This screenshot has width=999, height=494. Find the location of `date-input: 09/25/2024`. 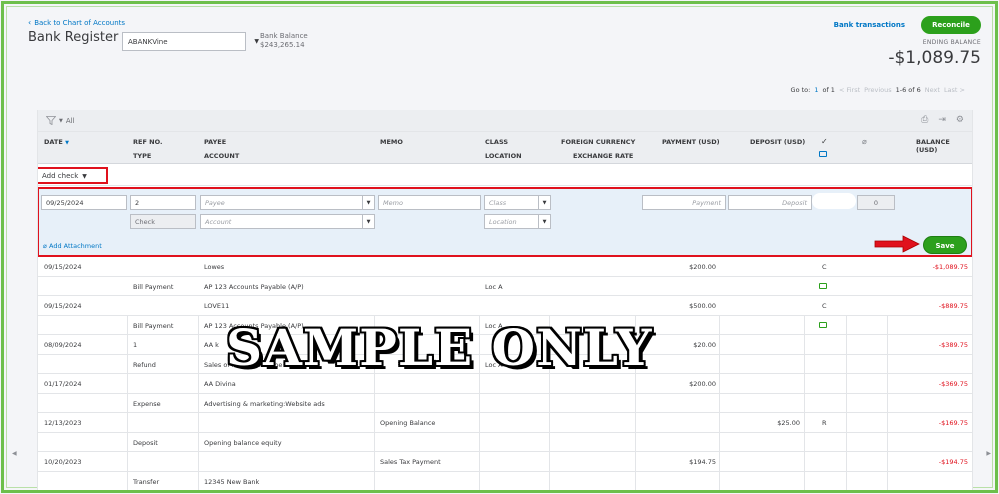

date-input: 09/25/2024 is located at coordinates (84, 202).